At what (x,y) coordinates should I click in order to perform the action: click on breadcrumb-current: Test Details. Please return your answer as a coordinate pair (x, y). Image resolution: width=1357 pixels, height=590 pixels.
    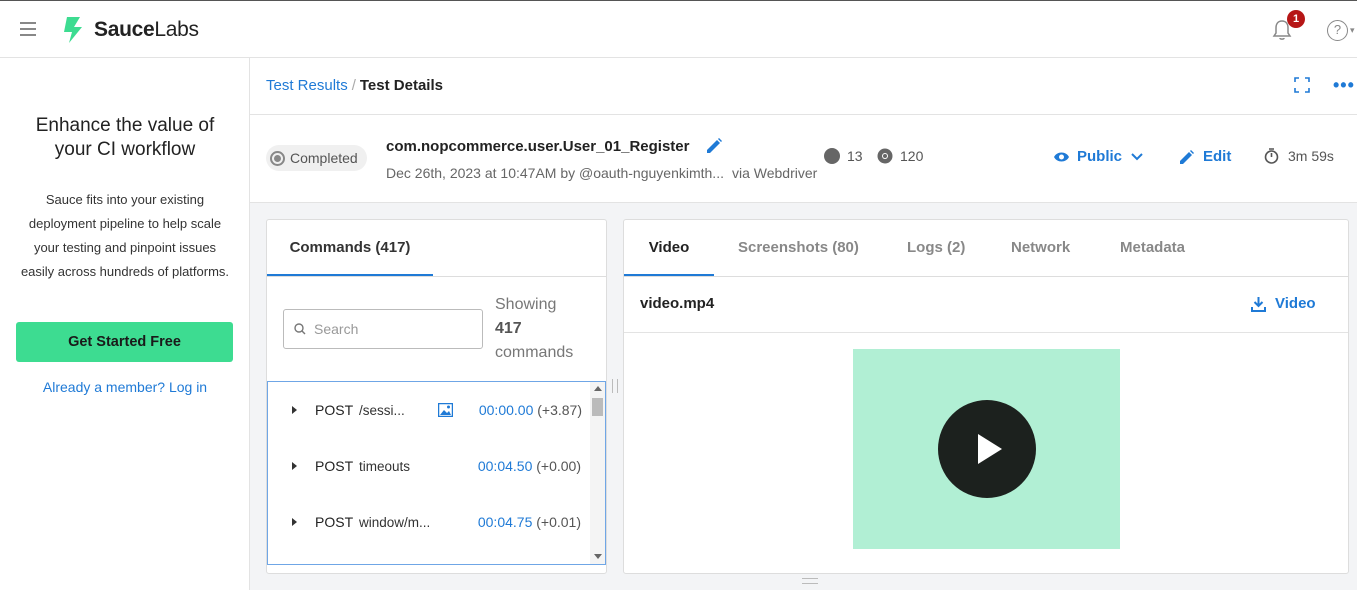
    Looking at the image, I should click on (401, 85).